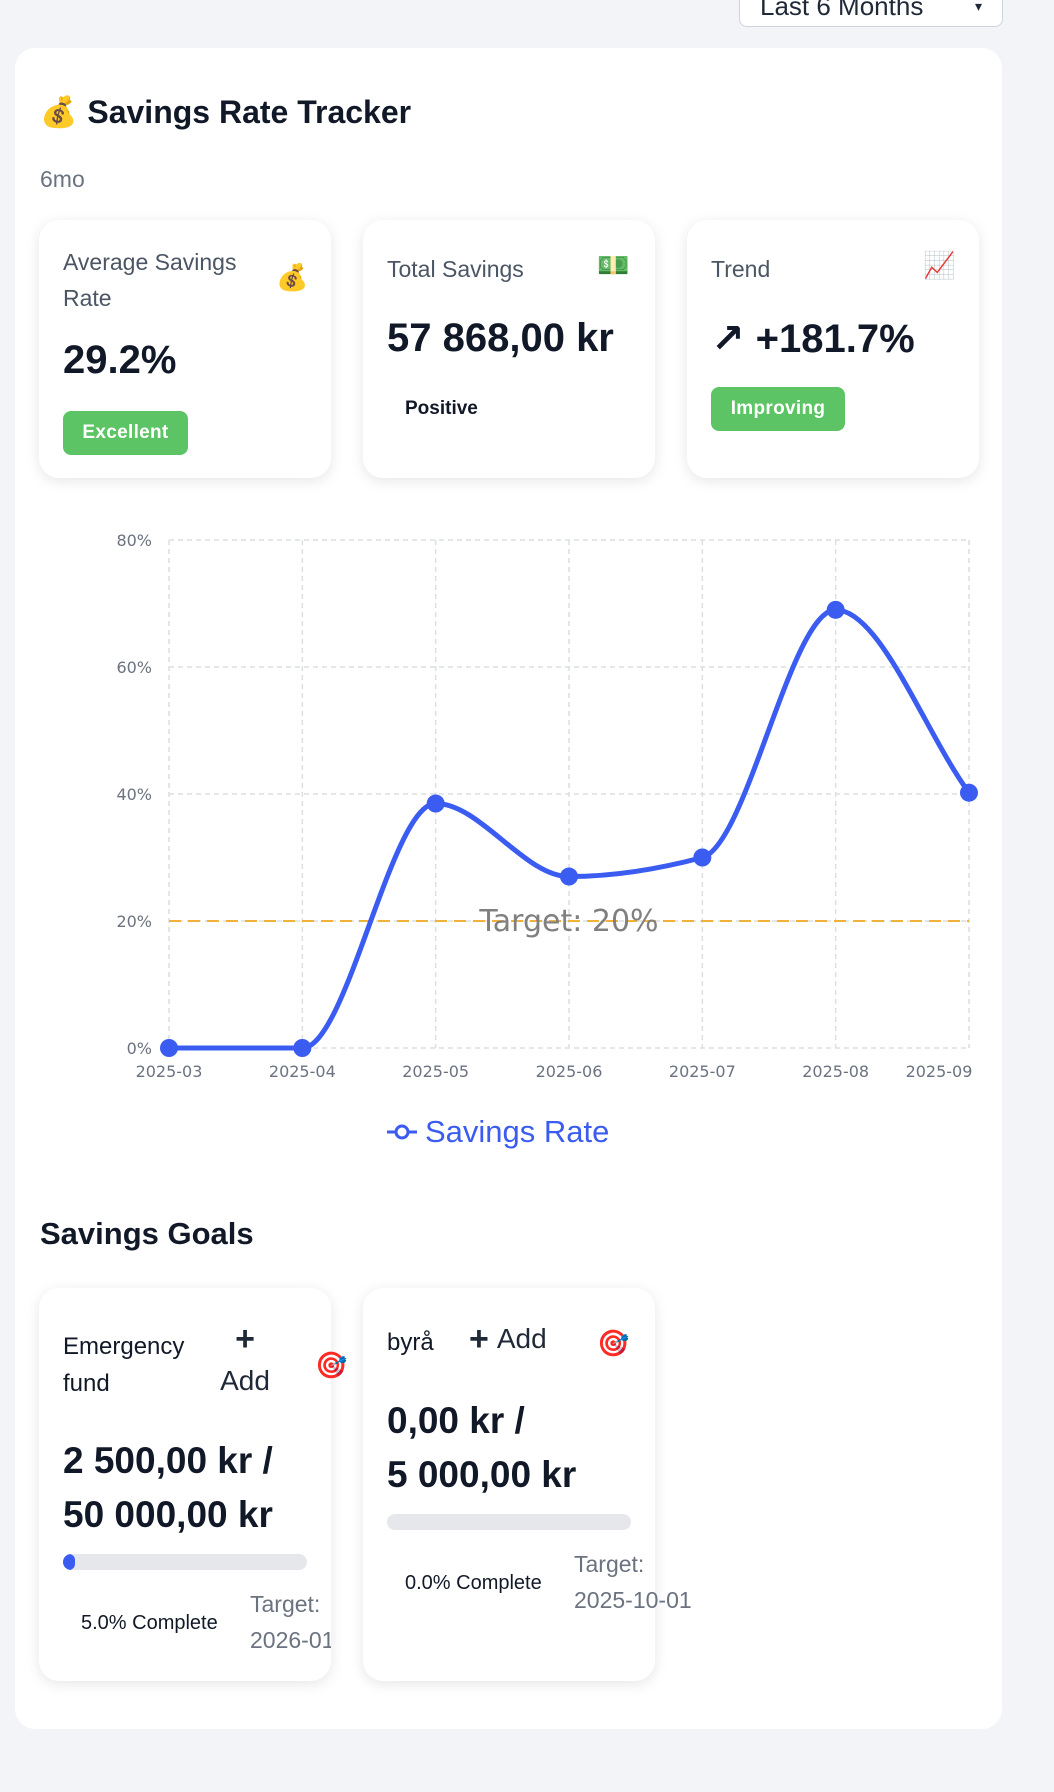 This screenshot has height=1792, width=1054. What do you see at coordinates (62, 179) in the screenshot?
I see `period-subtitle: 6mo` at bounding box center [62, 179].